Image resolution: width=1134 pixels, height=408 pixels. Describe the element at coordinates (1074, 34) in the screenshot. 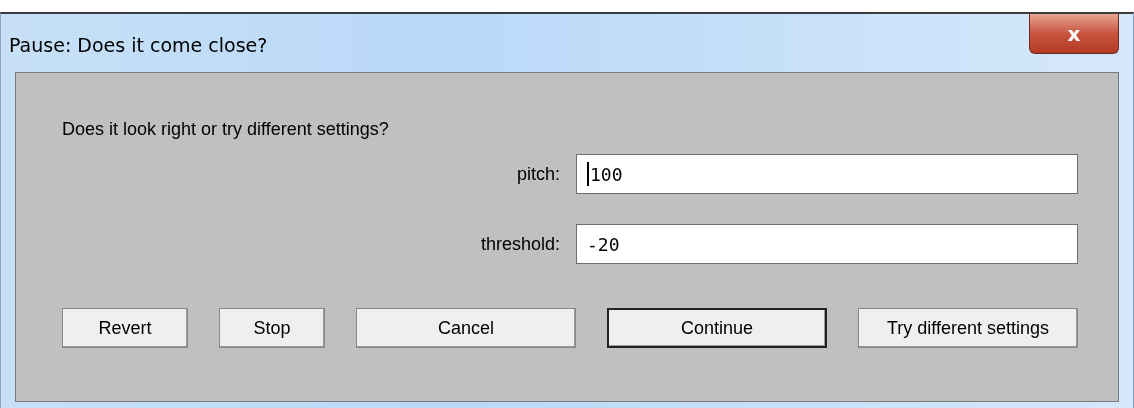

I see `close-button: x` at that location.